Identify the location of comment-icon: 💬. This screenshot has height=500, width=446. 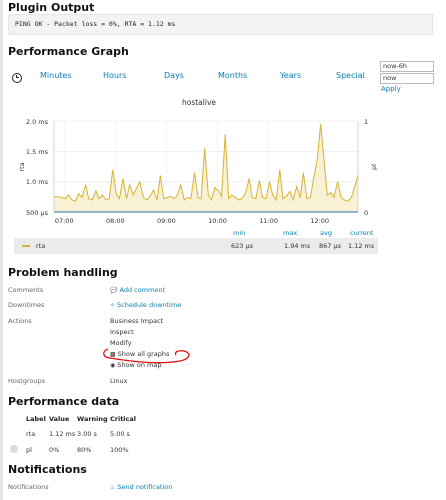
(114, 290).